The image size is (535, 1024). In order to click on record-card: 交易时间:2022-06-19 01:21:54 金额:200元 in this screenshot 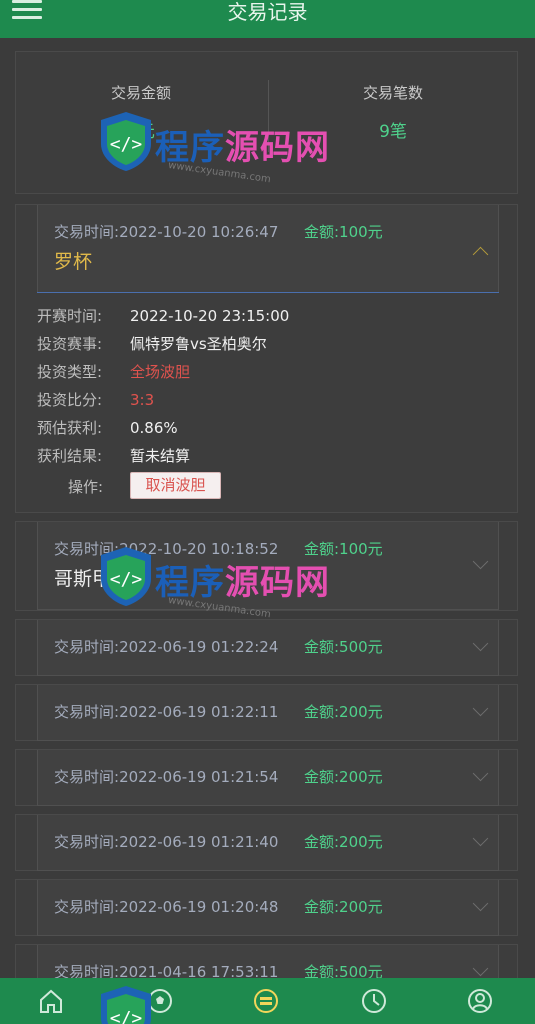, I will do `click(266, 777)`.